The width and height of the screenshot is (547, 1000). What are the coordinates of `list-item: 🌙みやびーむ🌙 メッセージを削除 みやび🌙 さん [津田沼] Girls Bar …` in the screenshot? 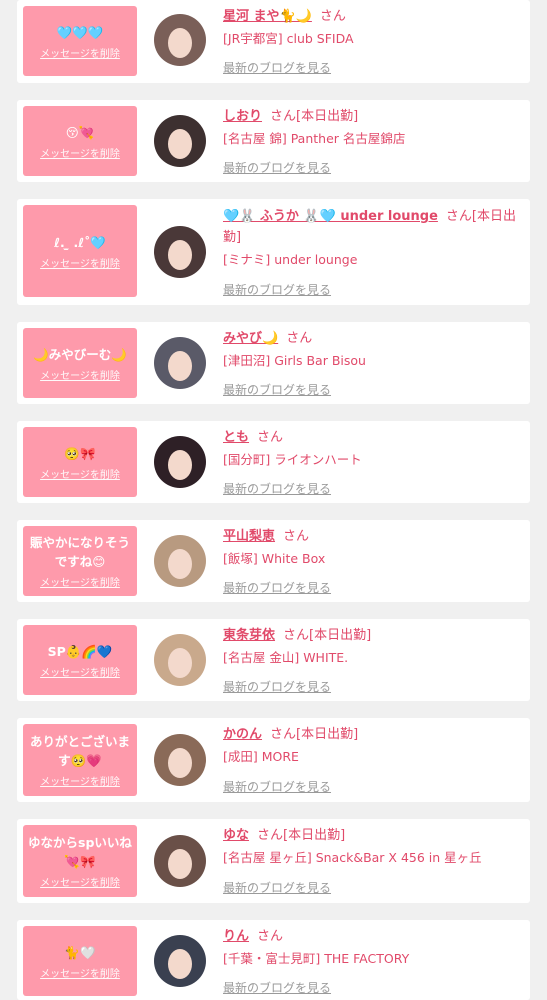 It's located at (273, 363).